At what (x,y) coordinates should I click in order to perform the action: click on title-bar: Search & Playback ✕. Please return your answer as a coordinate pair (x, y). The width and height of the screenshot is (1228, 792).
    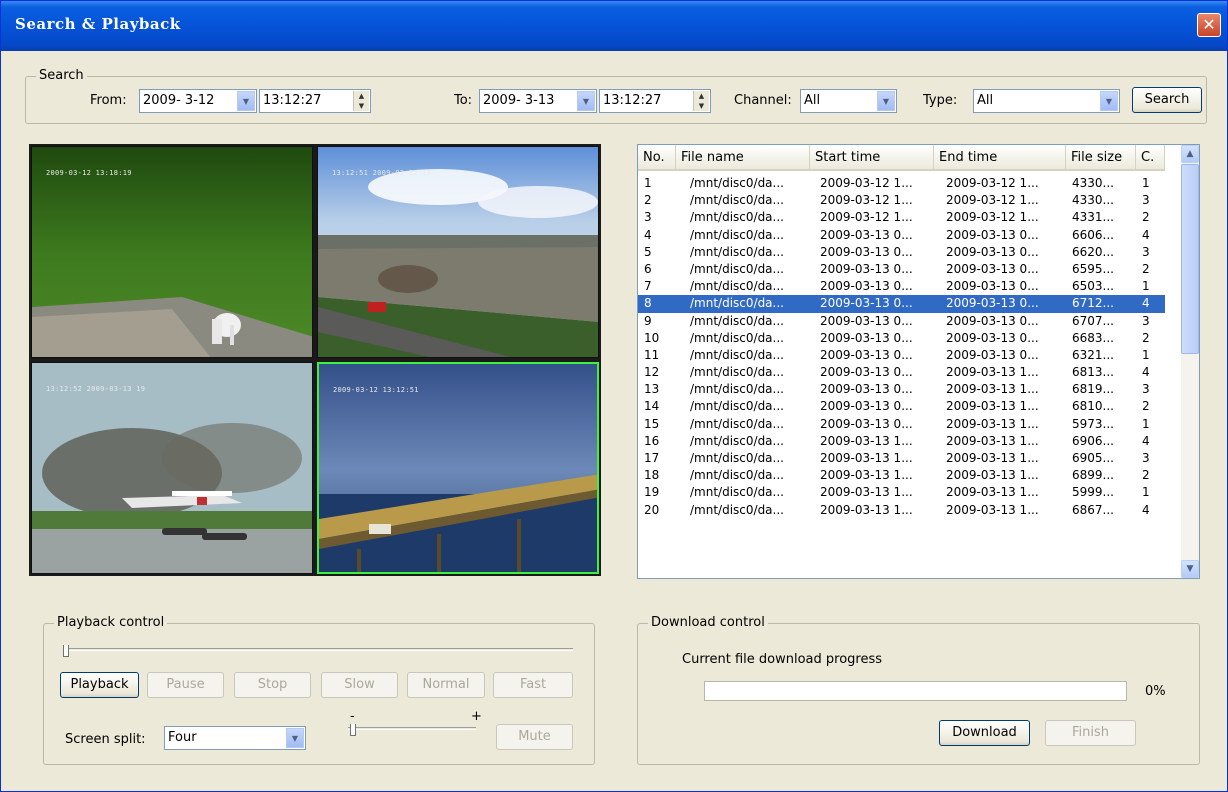
    Looking at the image, I should click on (614, 26).